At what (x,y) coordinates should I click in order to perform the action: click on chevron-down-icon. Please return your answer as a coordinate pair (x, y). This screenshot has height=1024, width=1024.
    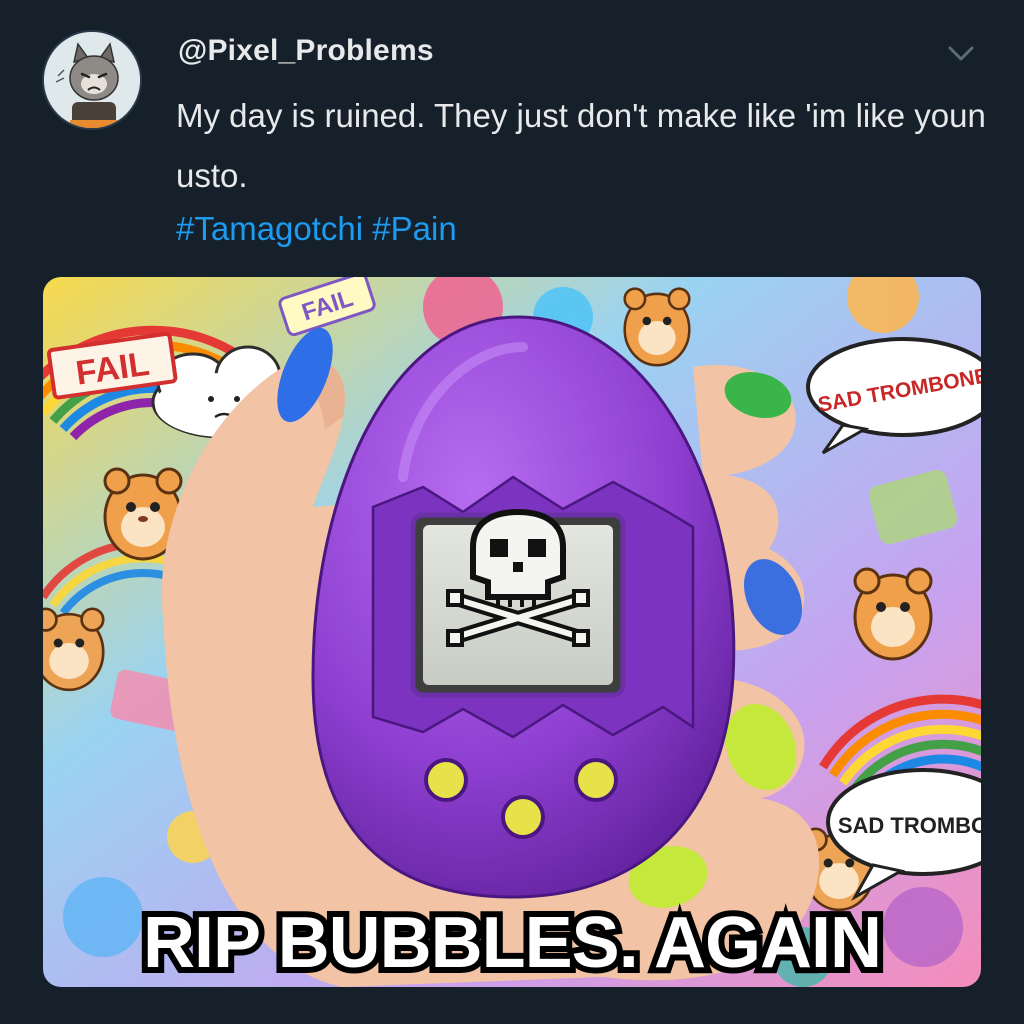
    Looking at the image, I should click on (961, 53).